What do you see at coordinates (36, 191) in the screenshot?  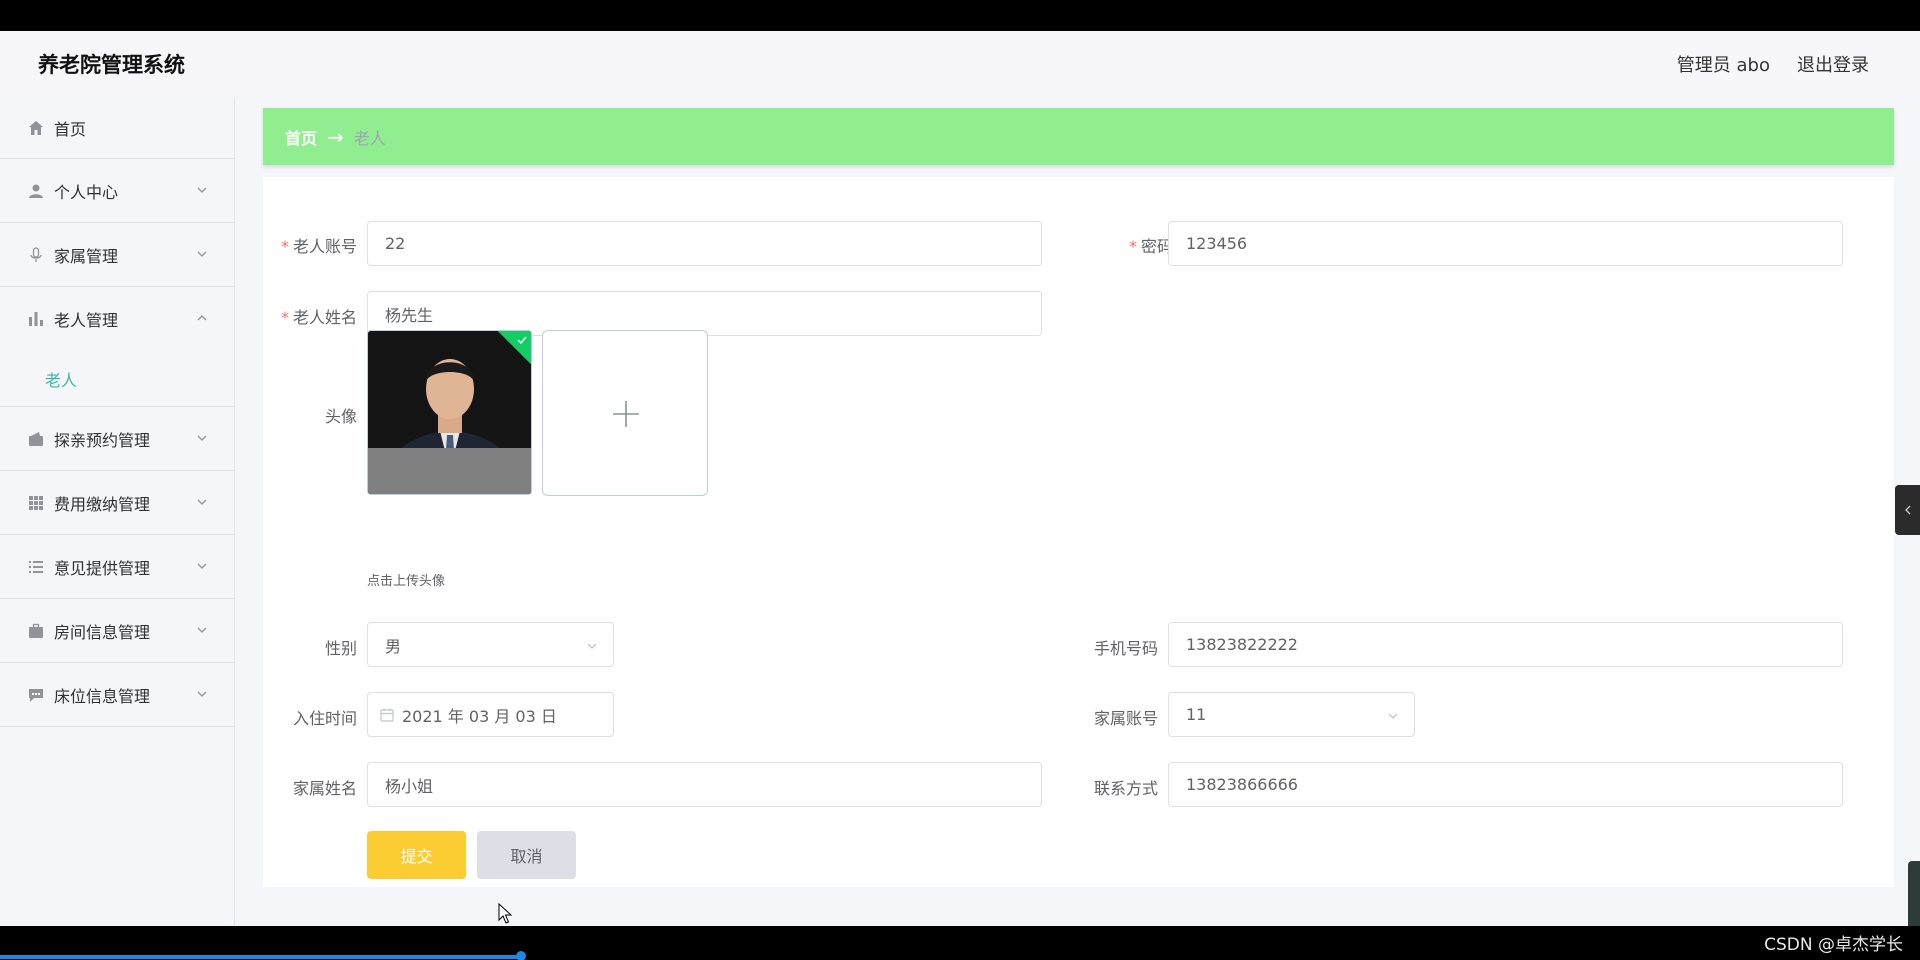 I see `user-icon` at bounding box center [36, 191].